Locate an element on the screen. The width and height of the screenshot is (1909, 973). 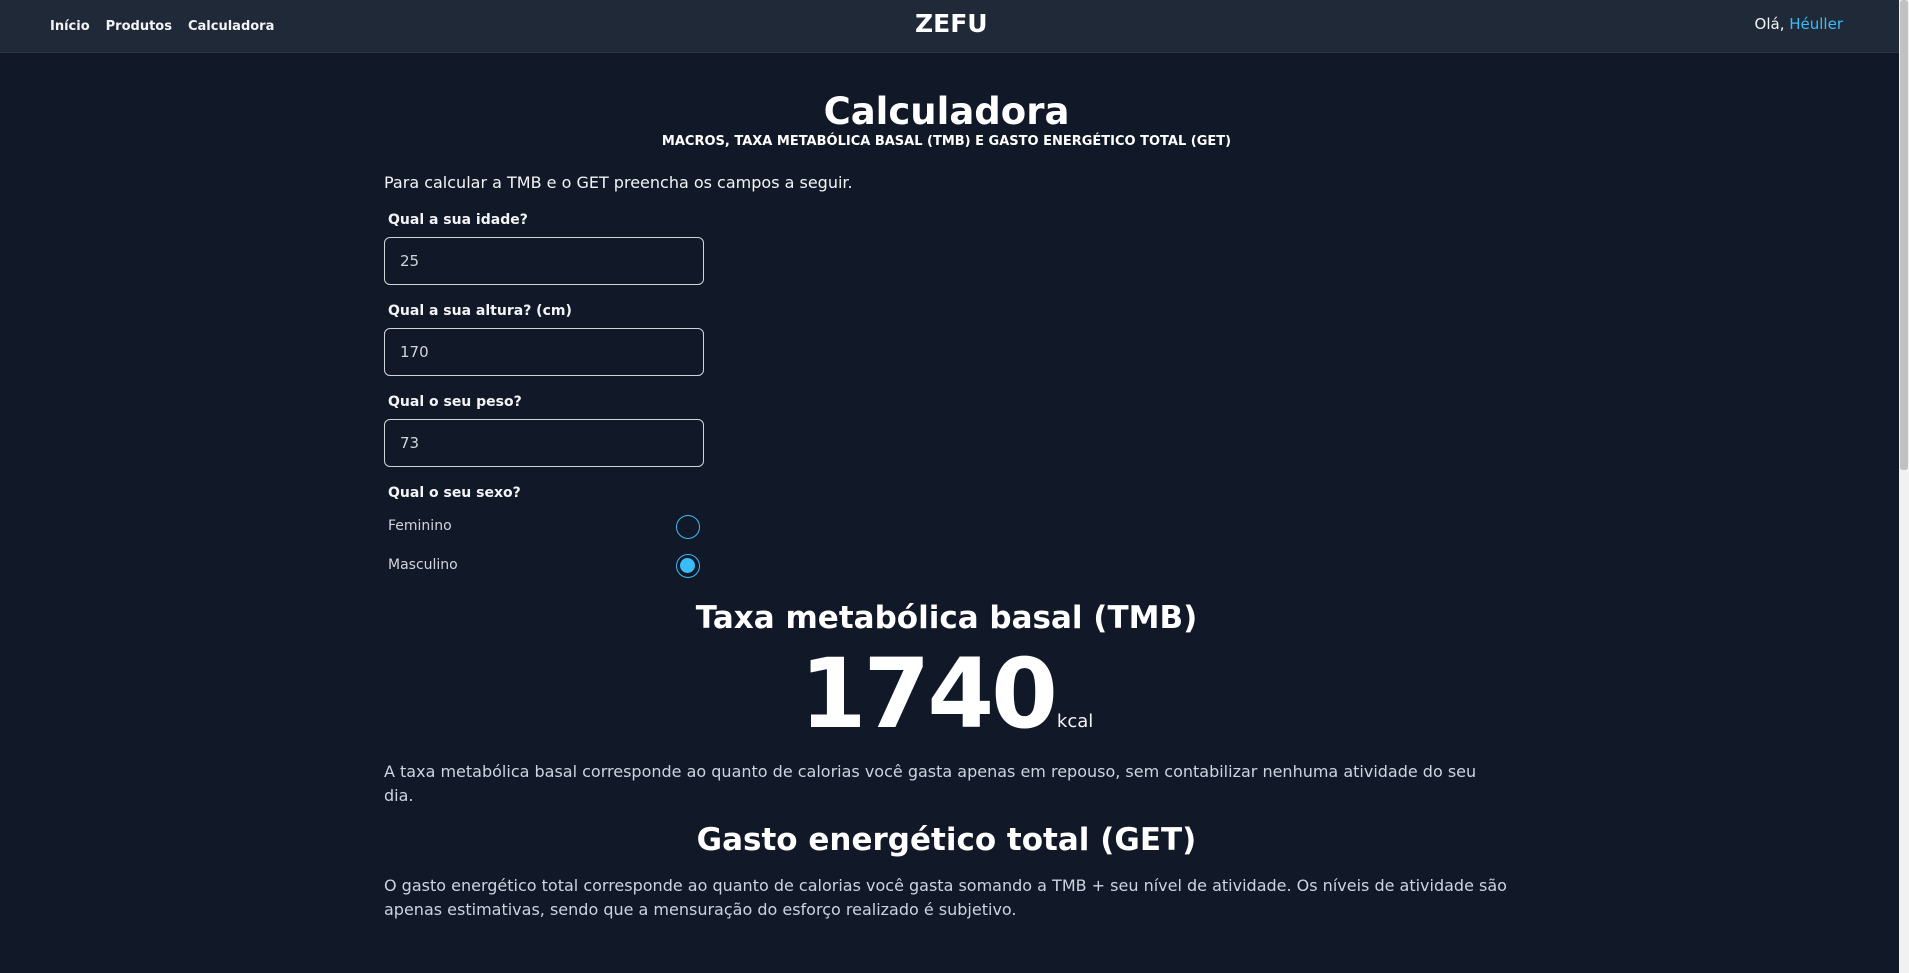
tmb-value: 1740 is located at coordinates (928, 694).